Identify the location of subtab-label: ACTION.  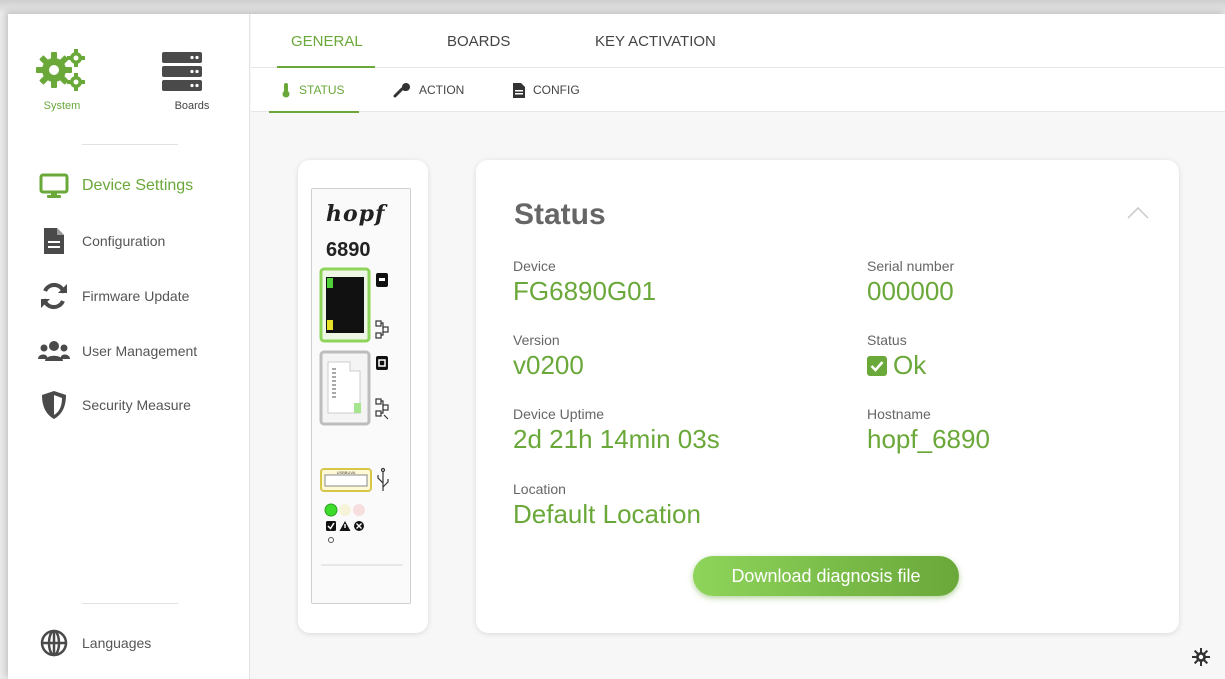
(442, 90).